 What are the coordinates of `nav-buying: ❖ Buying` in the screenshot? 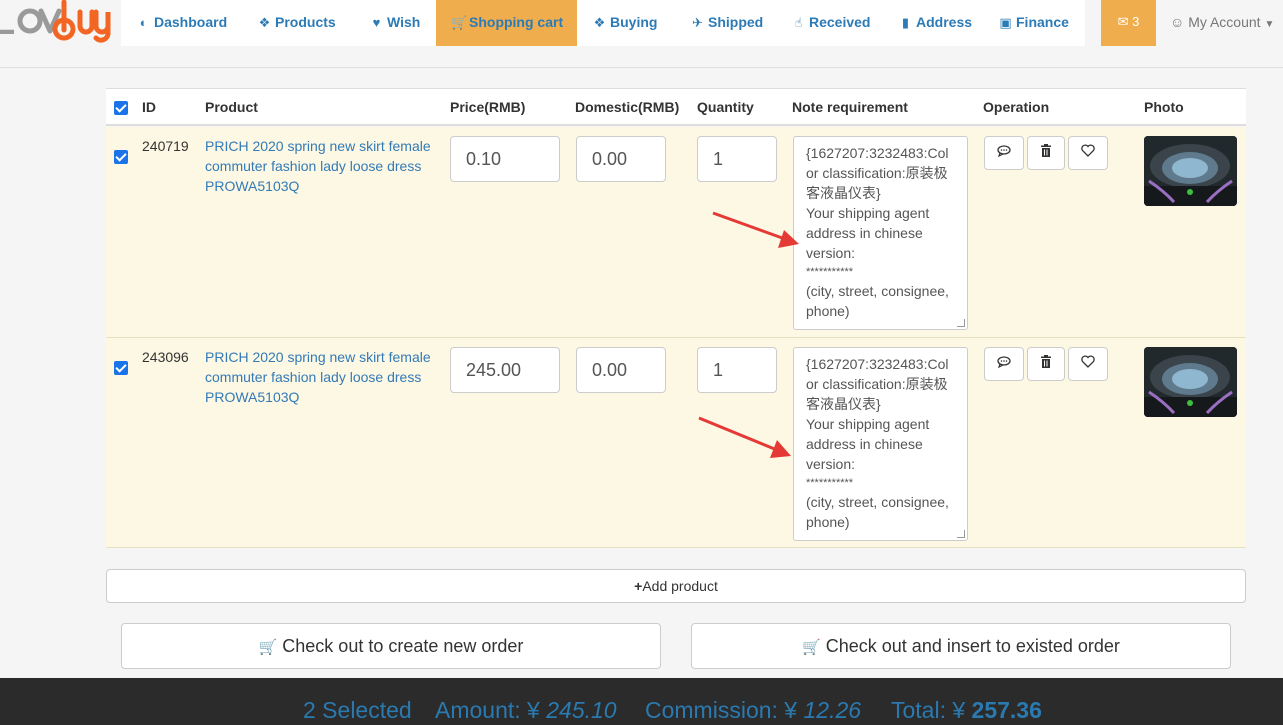 It's located at (625, 23).